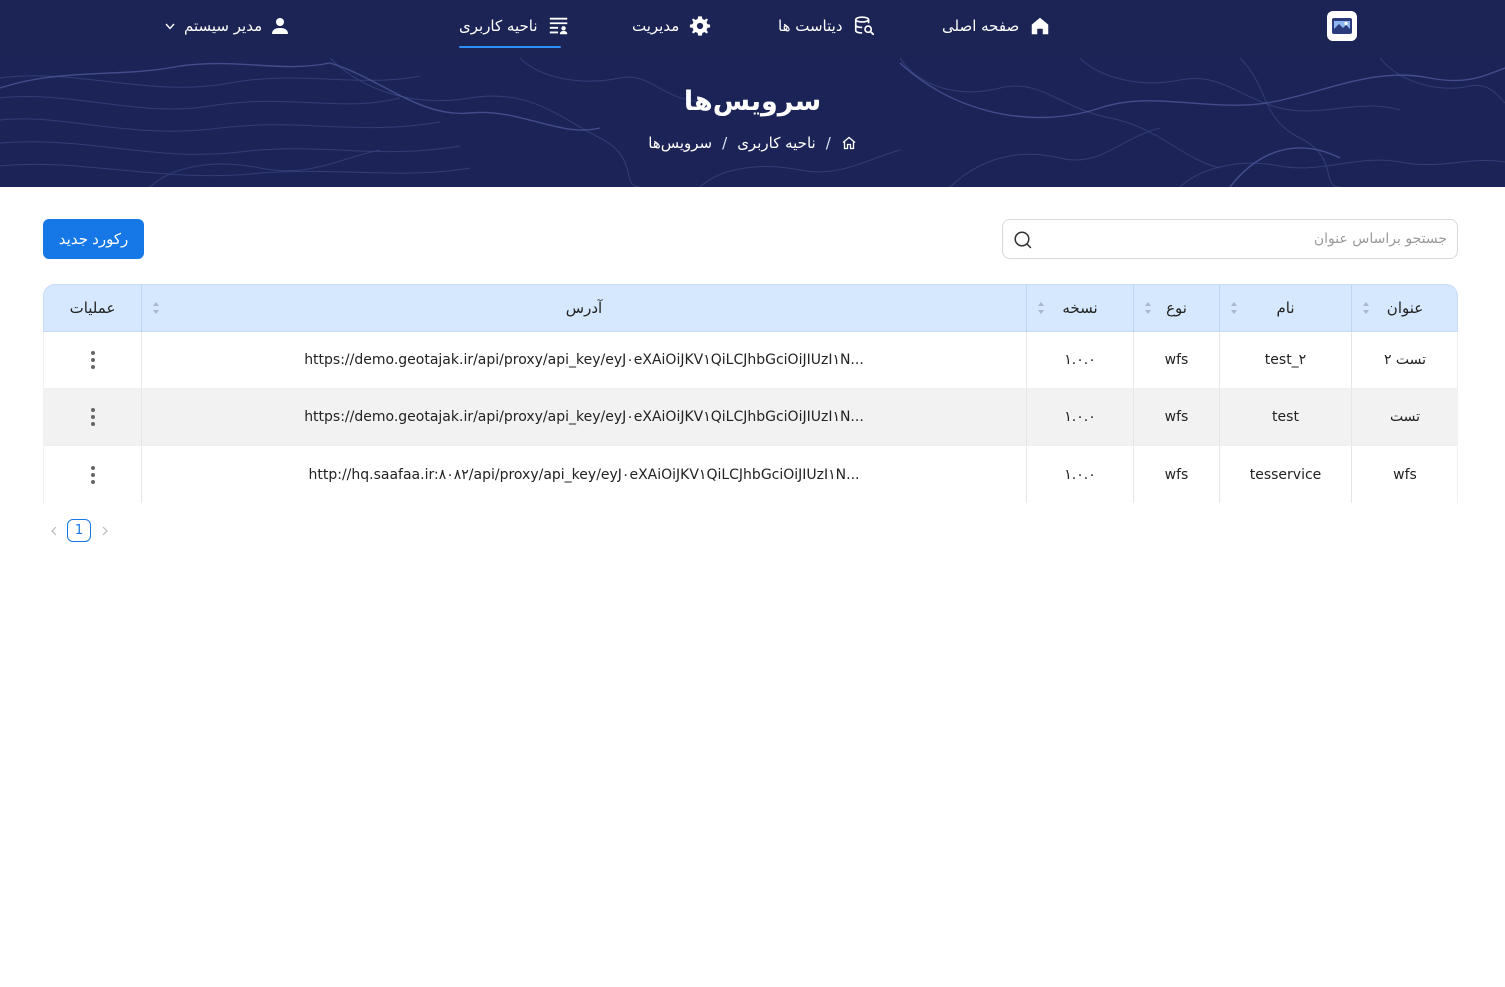 Image resolution: width=1505 pixels, height=987 pixels. What do you see at coordinates (1405, 360) in the screenshot?
I see `cell-title: تست ۲` at bounding box center [1405, 360].